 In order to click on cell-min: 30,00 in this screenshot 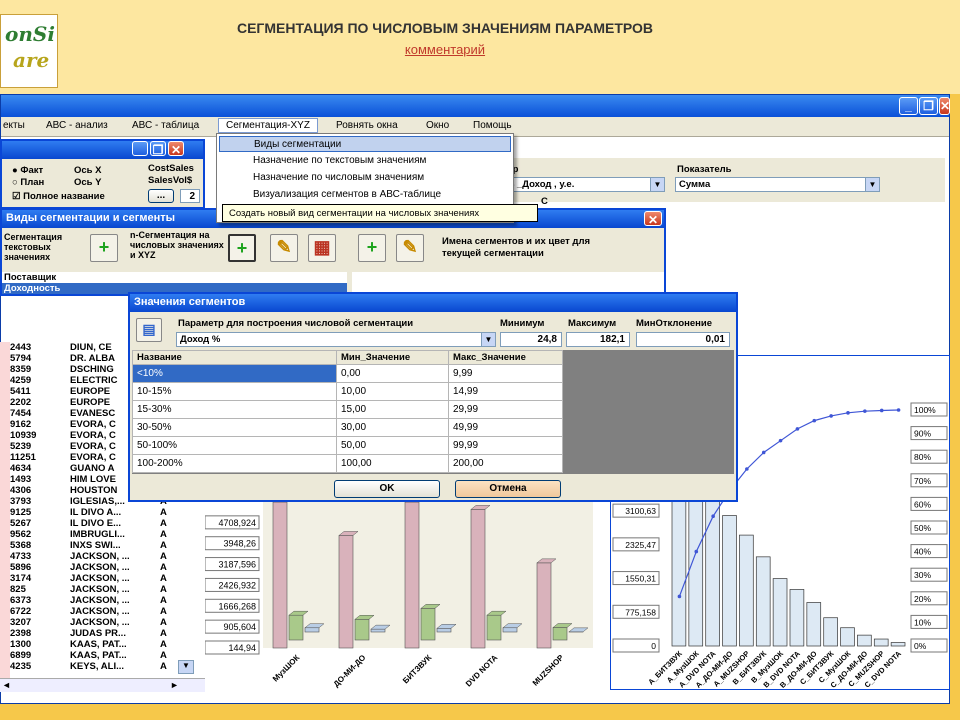, I will do `click(392, 427)`.